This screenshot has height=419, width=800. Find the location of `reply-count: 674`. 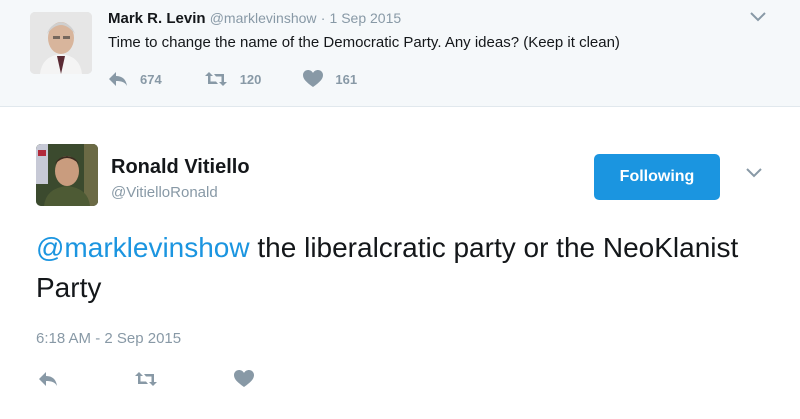

reply-count: 674 is located at coordinates (151, 79).